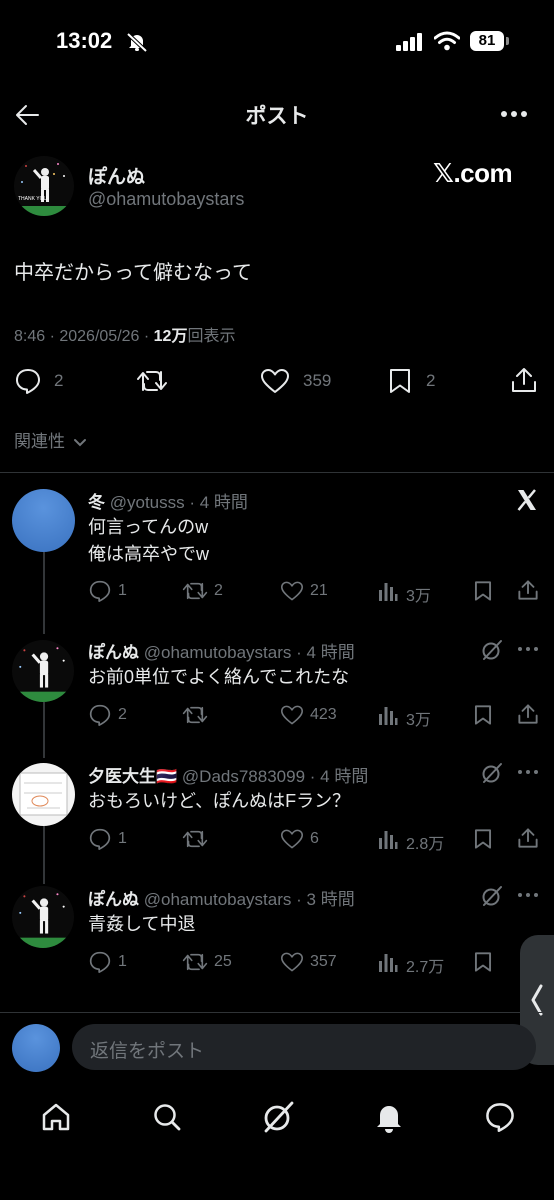 Image resolution: width=554 pixels, height=1200 pixels. Describe the element at coordinates (148, 554) in the screenshot. I see `reply-text-line: 俺は高卒やでw` at that location.